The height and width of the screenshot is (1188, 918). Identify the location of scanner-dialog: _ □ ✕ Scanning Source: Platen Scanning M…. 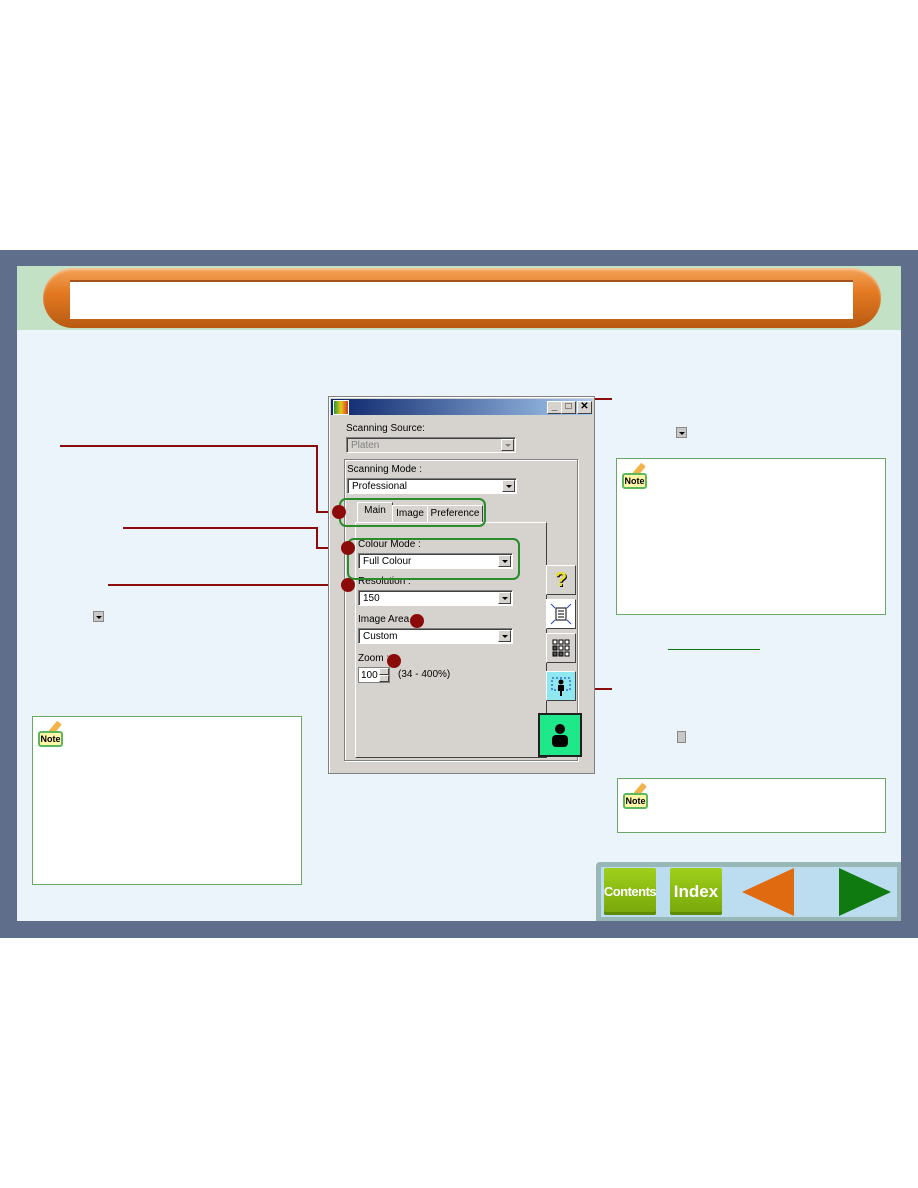
(461, 585).